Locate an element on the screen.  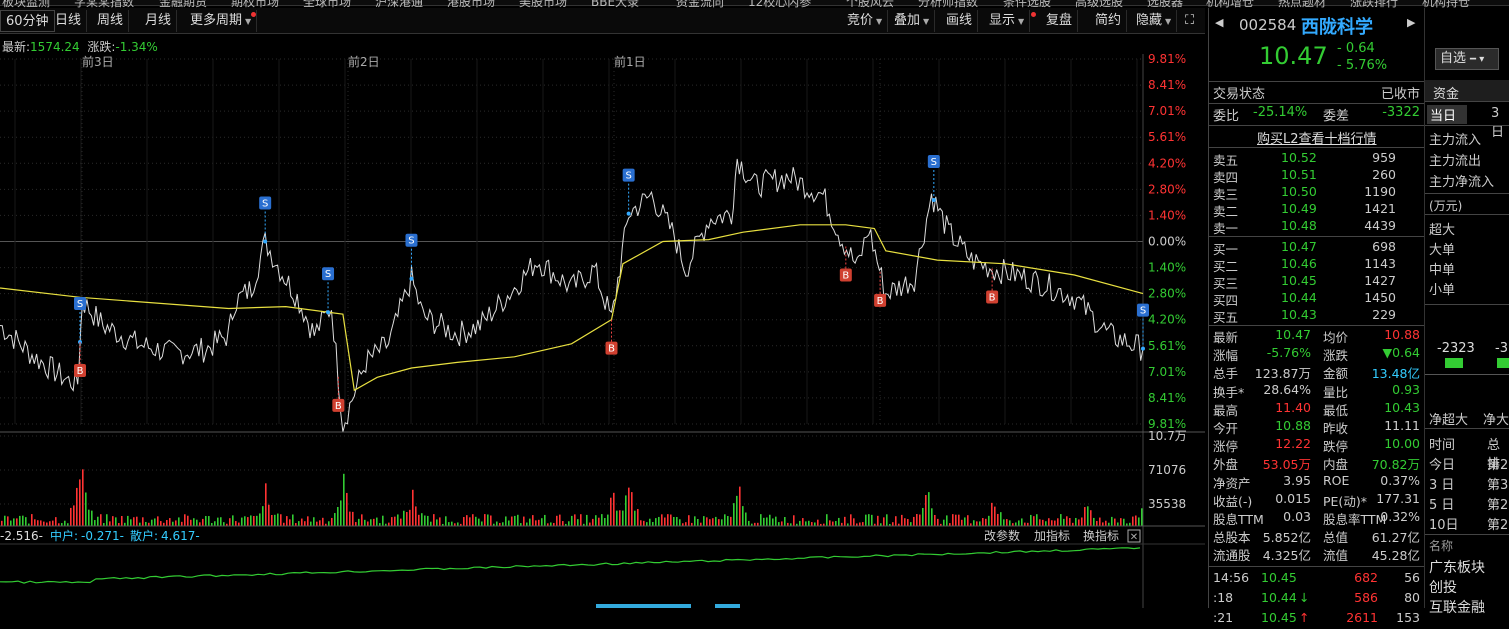
stat-row: 收益(-) 0.015 PE(动)* 177.31 is located at coordinates (1316, 500).